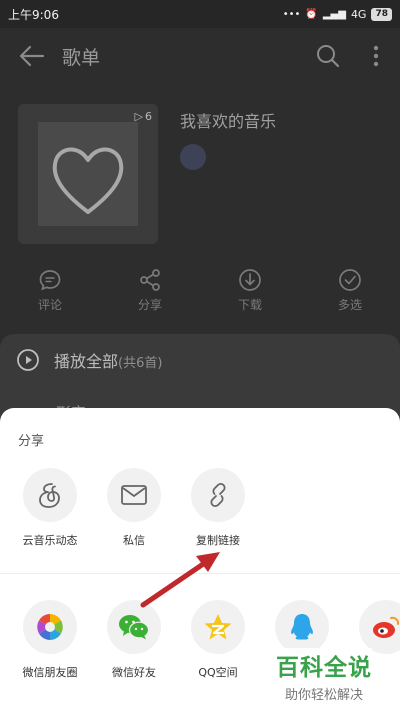 Image resolution: width=400 pixels, height=711 pixels. I want to click on page-title: 歌单, so click(81, 57).